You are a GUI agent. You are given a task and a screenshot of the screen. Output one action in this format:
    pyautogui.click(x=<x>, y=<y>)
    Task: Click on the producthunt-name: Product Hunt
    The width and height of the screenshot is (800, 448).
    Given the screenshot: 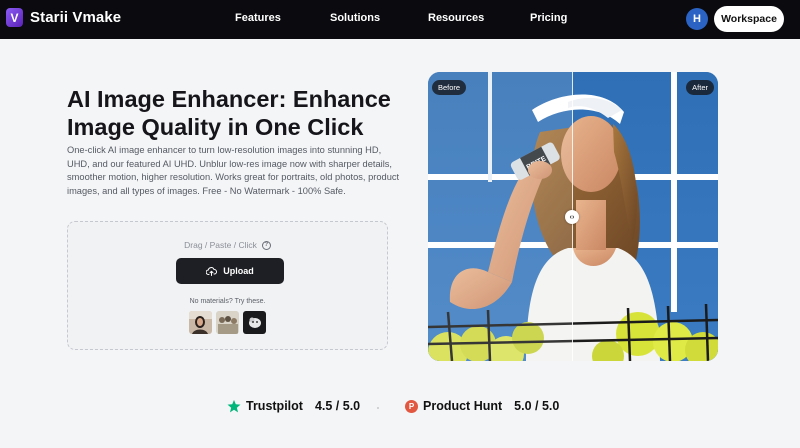 What is the action you would take?
    pyautogui.click(x=463, y=406)
    